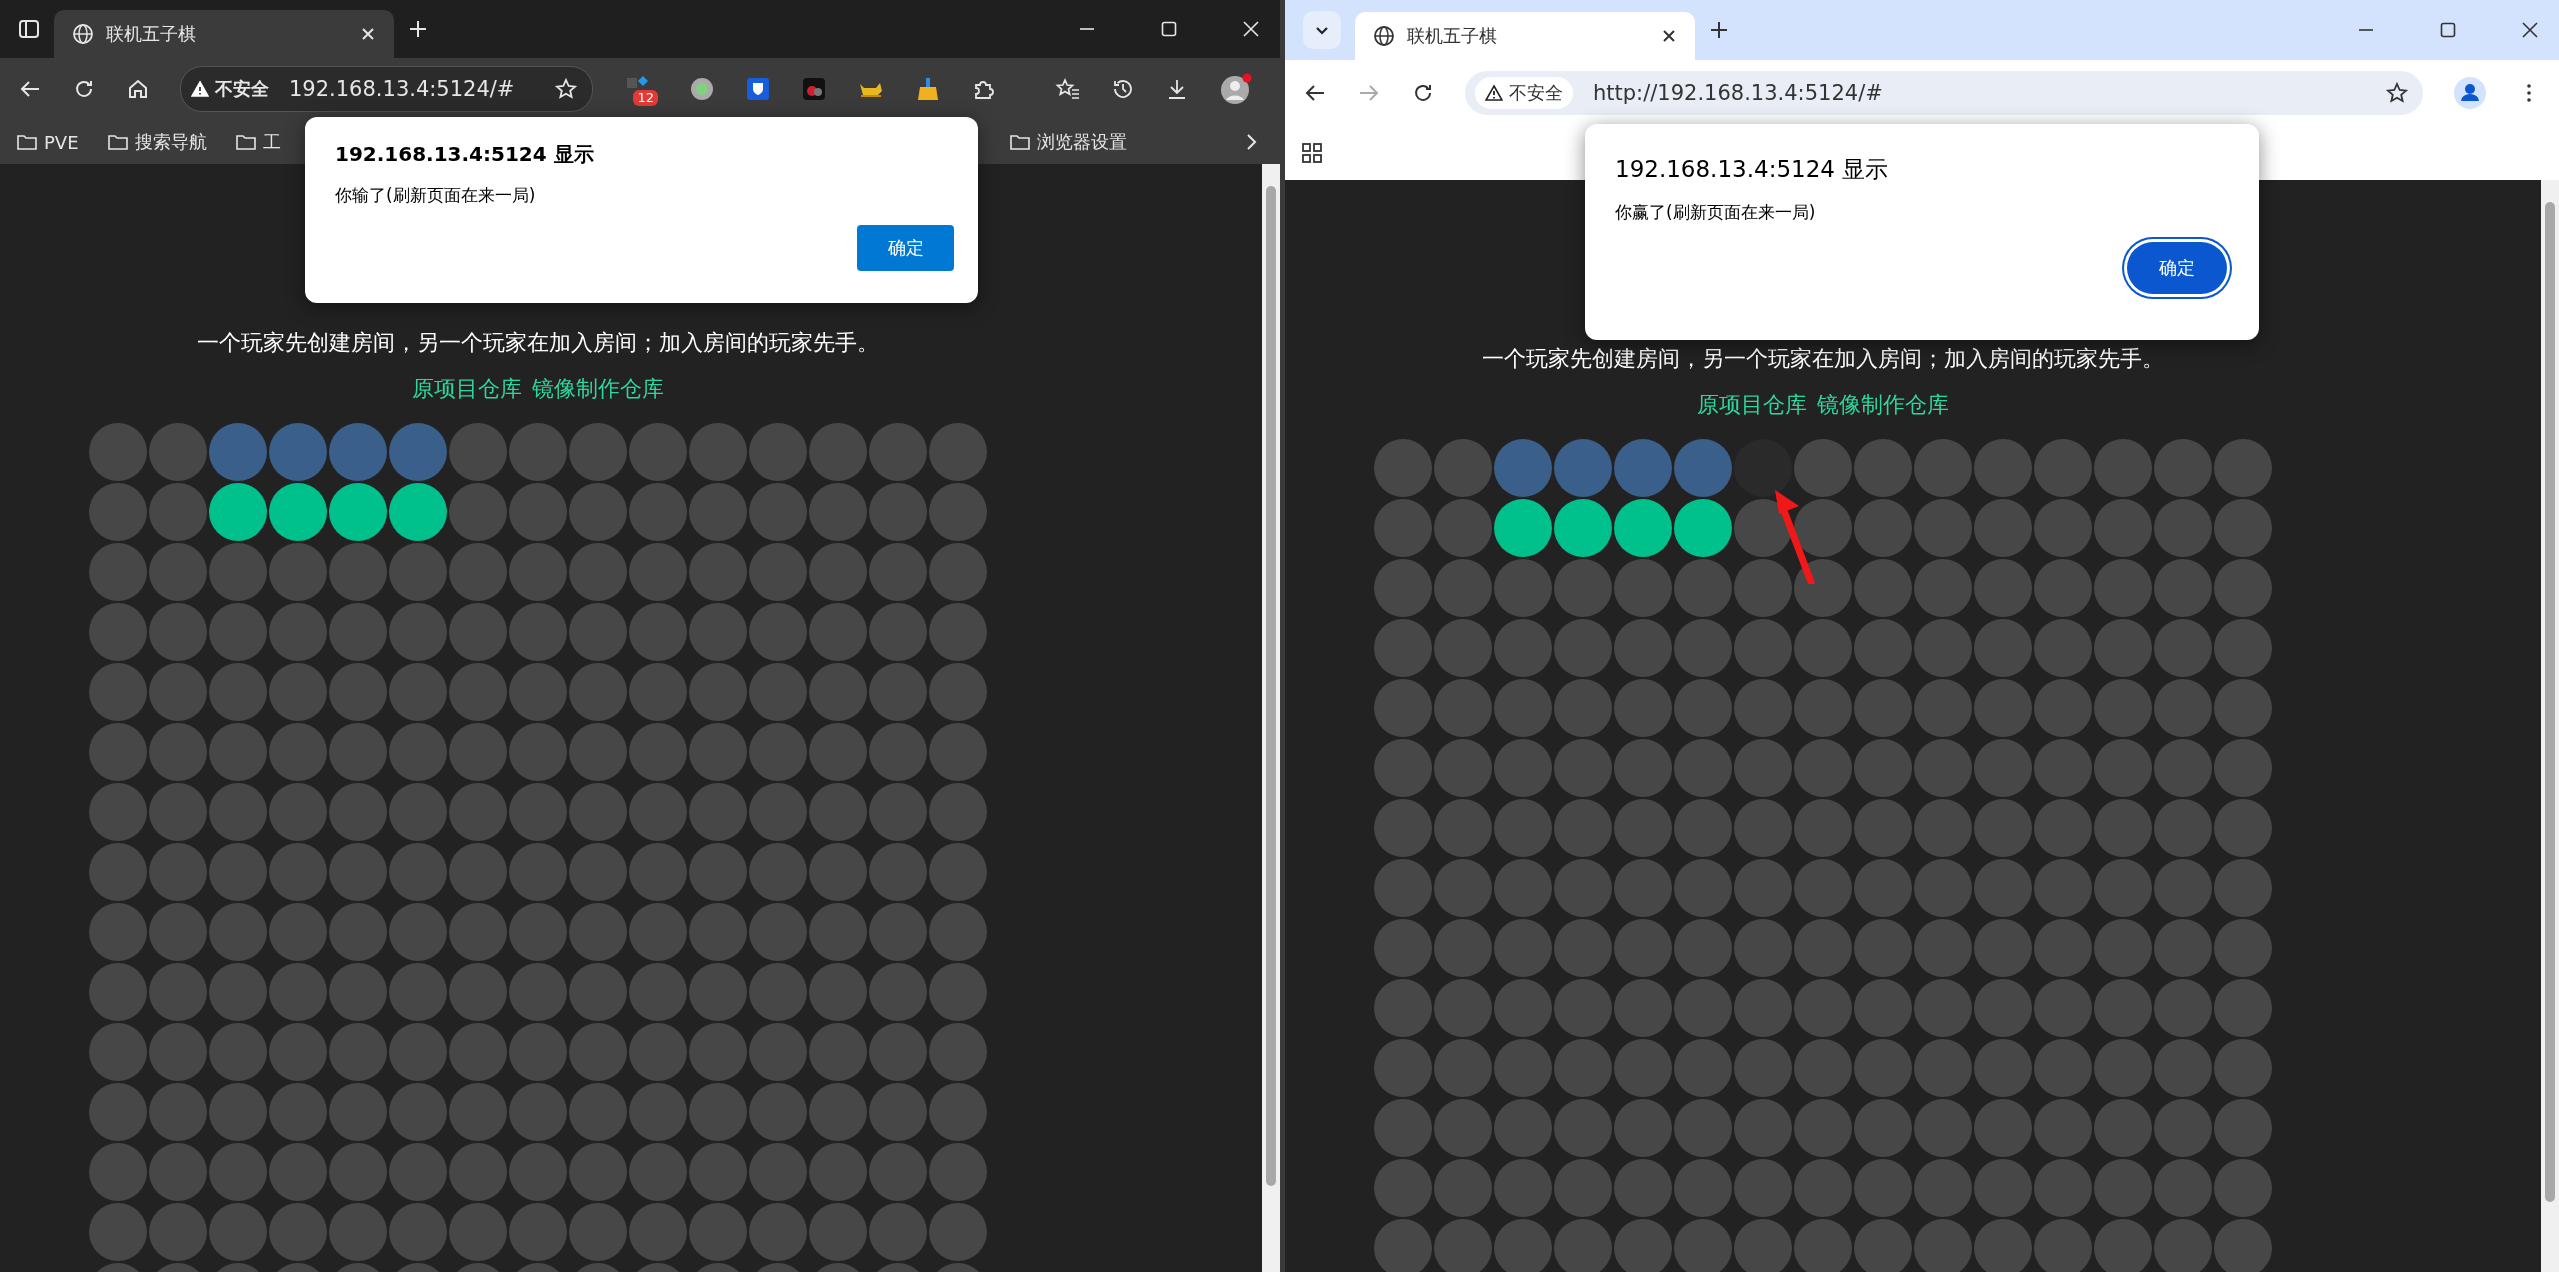  What do you see at coordinates (758, 89) in the screenshot?
I see `shield-icon` at bounding box center [758, 89].